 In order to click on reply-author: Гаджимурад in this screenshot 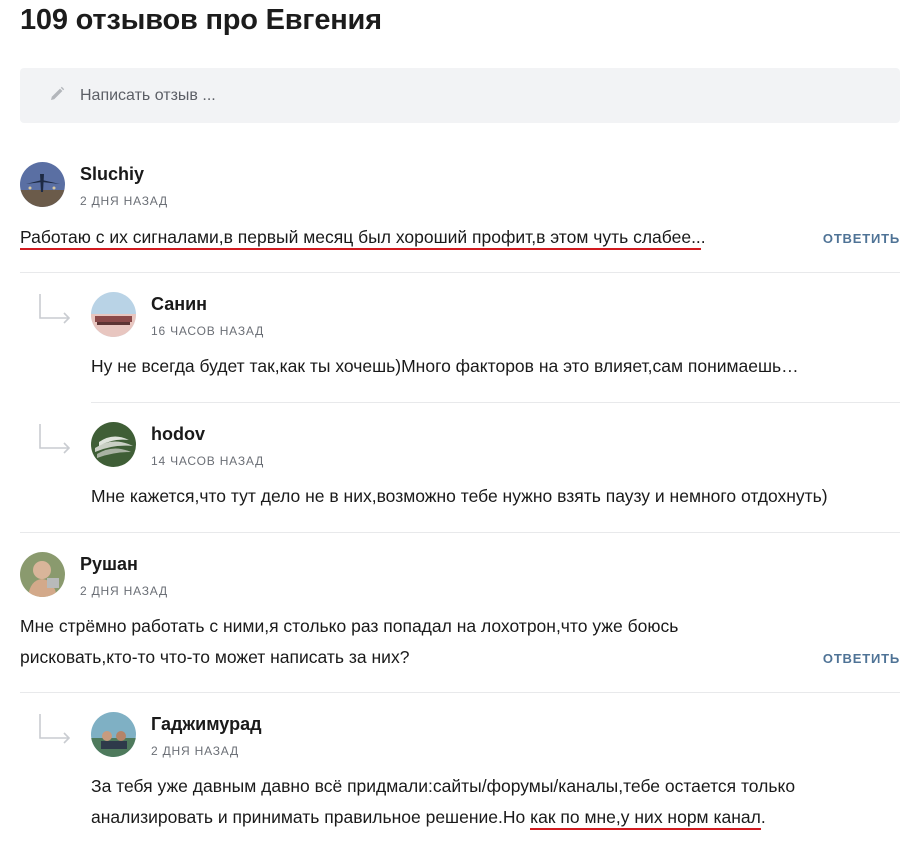, I will do `click(206, 724)`.